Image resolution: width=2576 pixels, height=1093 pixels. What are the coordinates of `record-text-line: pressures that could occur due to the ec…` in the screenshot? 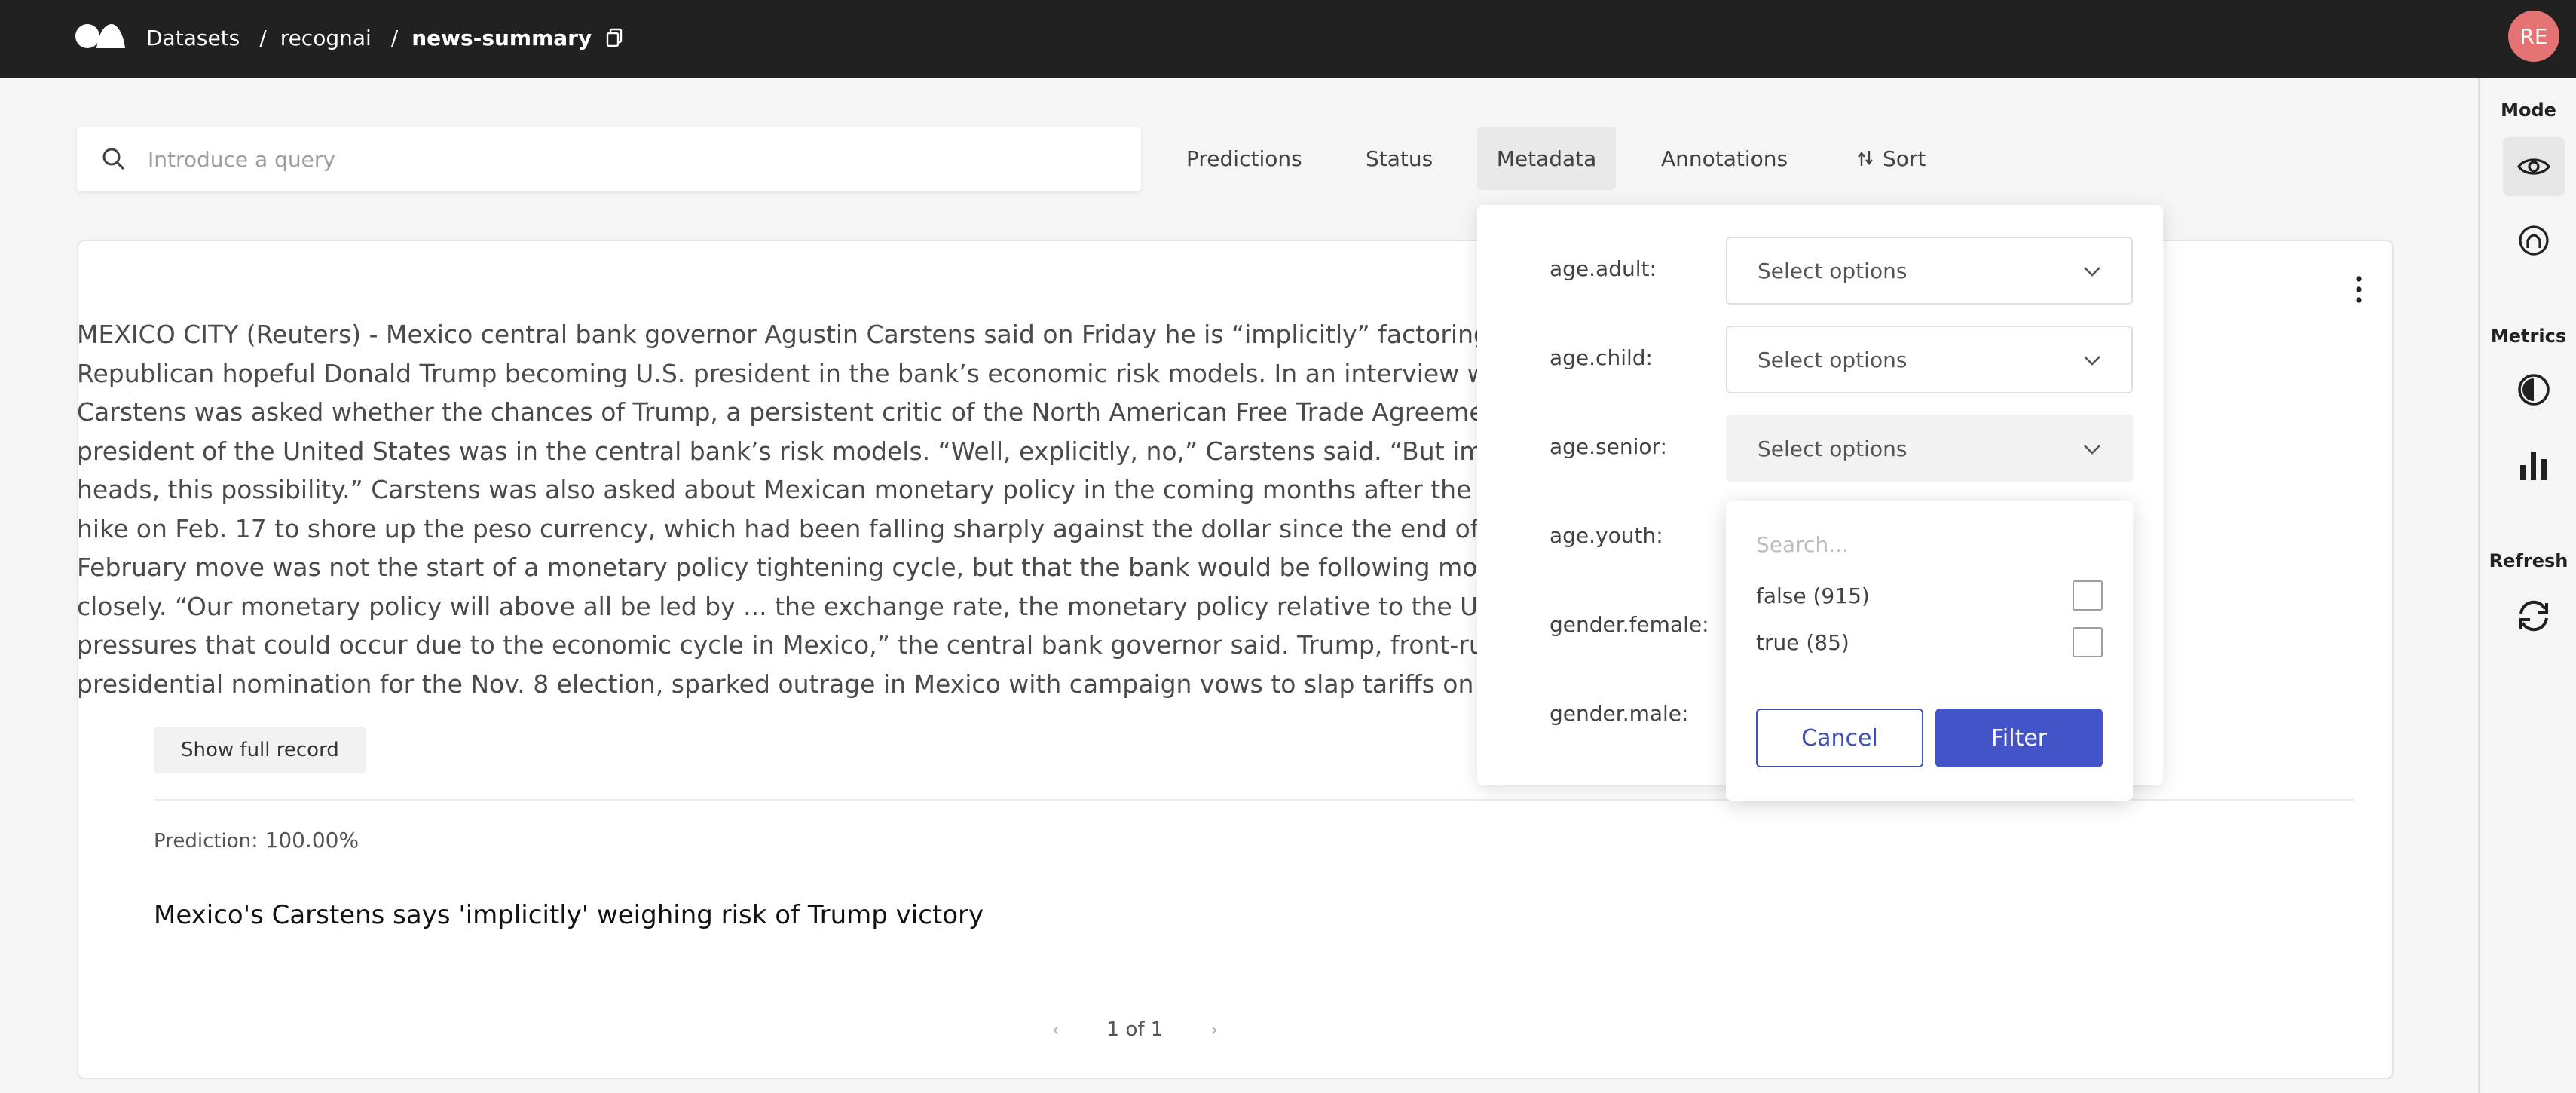 It's located at (778, 645).